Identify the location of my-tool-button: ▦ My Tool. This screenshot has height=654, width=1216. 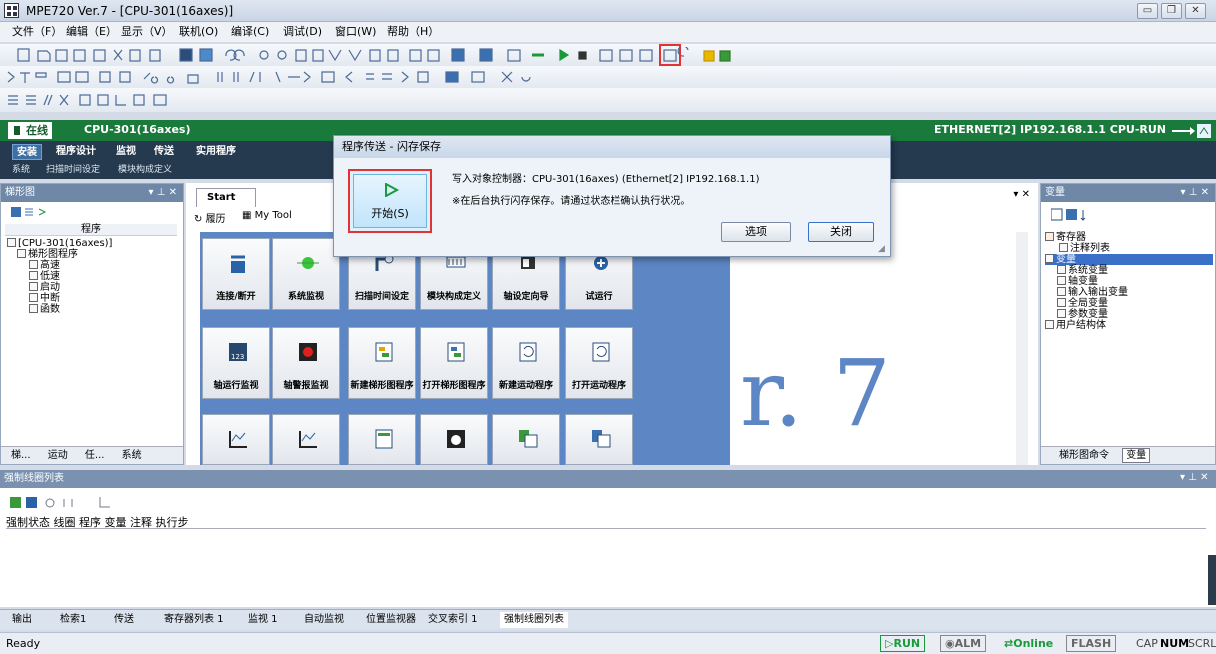
(267, 215).